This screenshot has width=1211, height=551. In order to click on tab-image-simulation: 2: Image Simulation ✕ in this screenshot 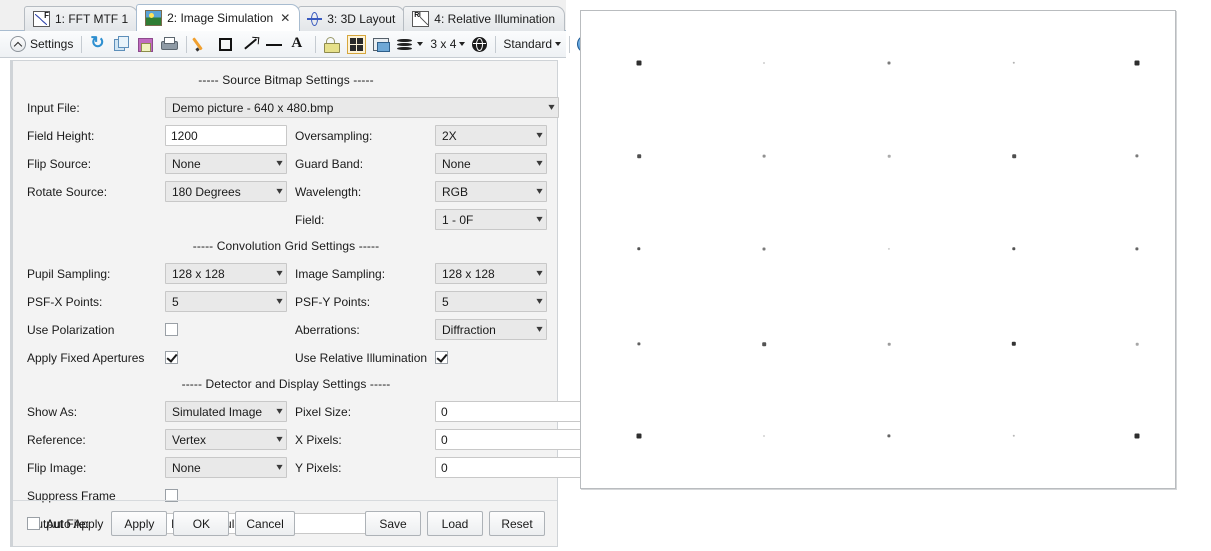, I will do `click(218, 17)`.